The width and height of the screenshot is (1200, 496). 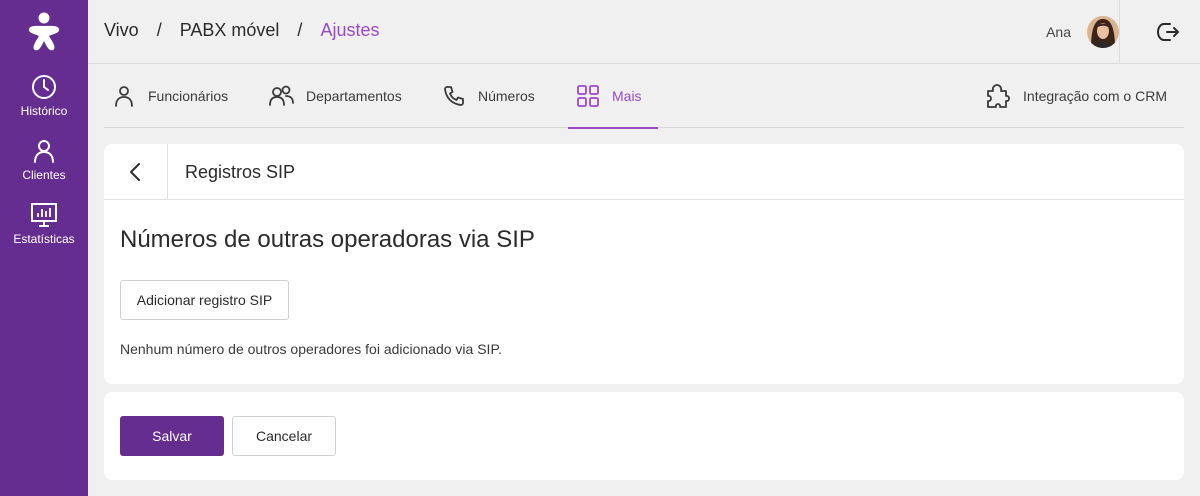 What do you see at coordinates (627, 96) in the screenshot?
I see `tab-label: Mais` at bounding box center [627, 96].